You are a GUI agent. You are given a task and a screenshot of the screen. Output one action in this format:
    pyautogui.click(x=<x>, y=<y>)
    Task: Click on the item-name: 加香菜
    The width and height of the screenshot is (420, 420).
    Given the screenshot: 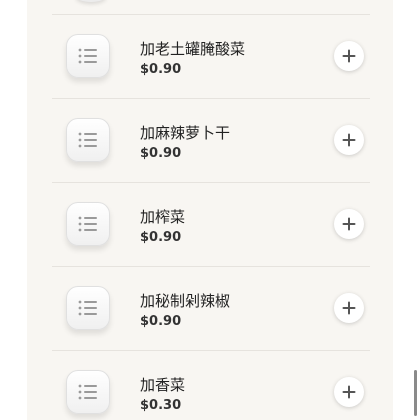 What is the action you would take?
    pyautogui.click(x=163, y=385)
    